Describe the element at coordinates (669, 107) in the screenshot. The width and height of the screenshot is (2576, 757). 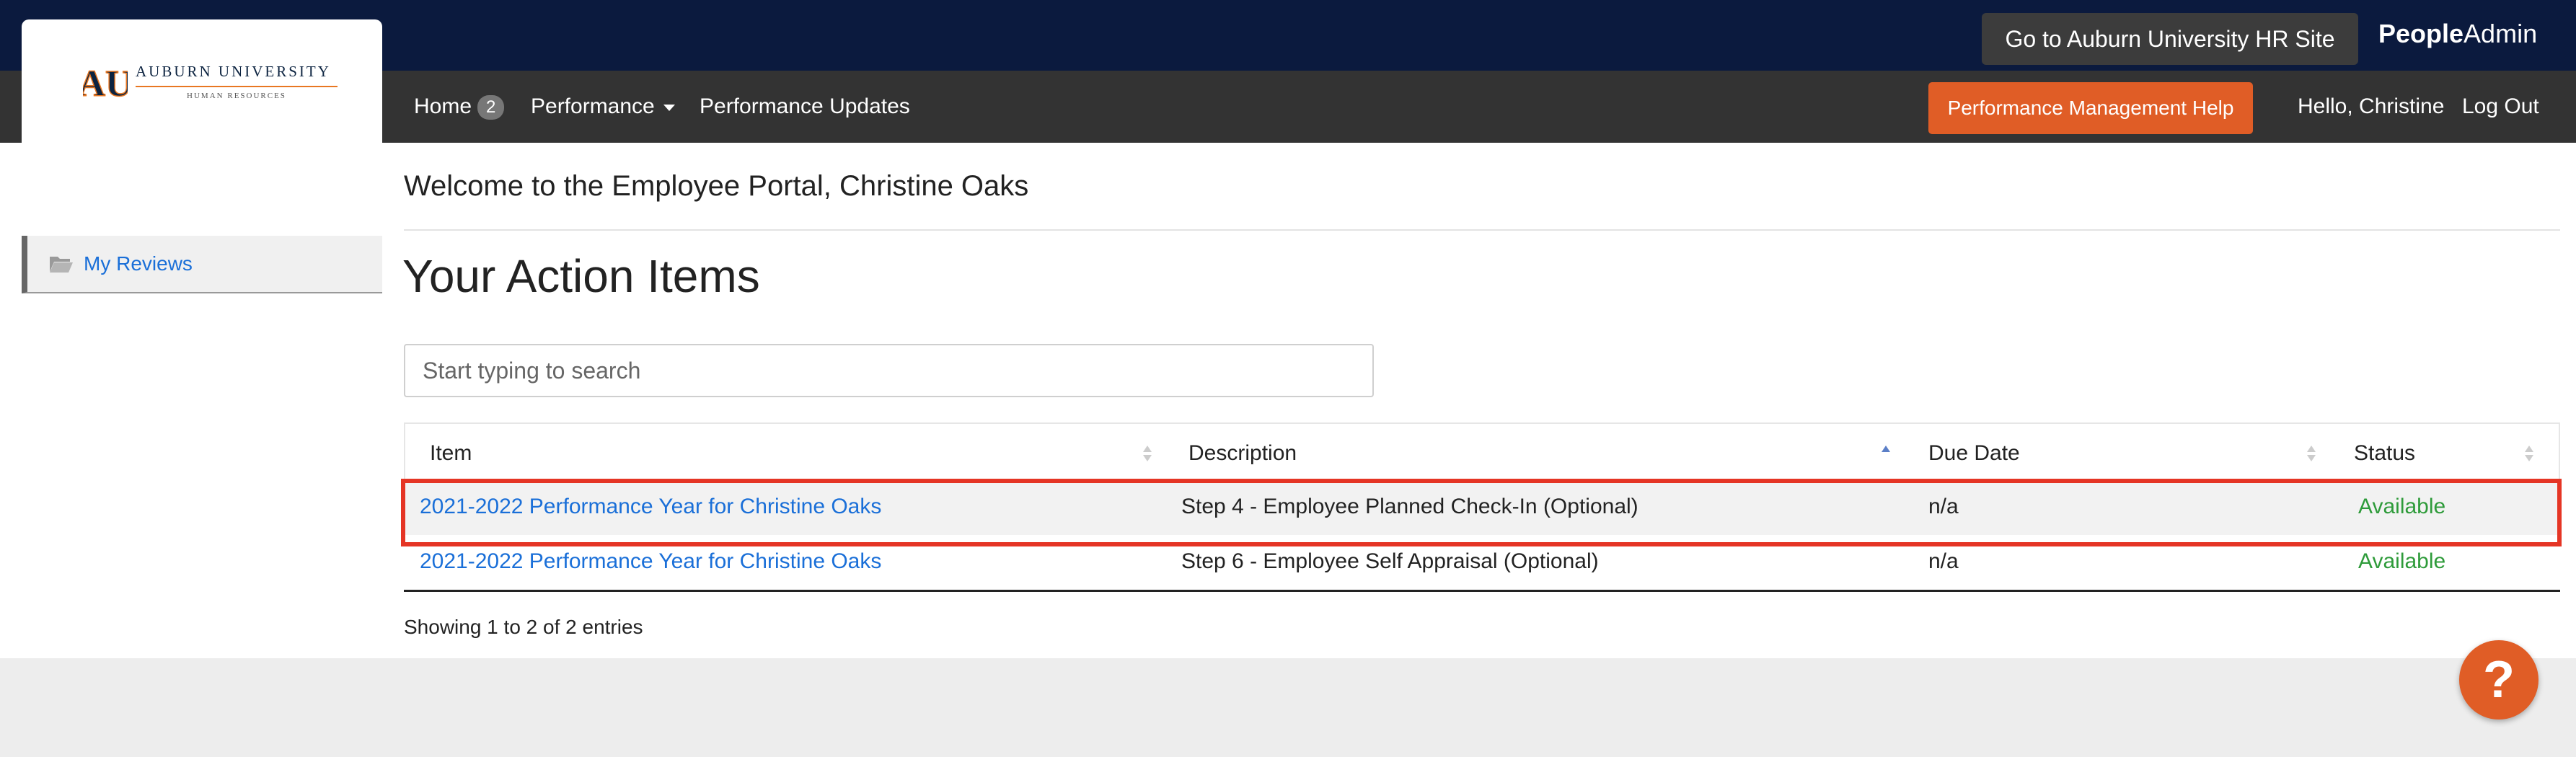
I see `caret-down-icon` at that location.